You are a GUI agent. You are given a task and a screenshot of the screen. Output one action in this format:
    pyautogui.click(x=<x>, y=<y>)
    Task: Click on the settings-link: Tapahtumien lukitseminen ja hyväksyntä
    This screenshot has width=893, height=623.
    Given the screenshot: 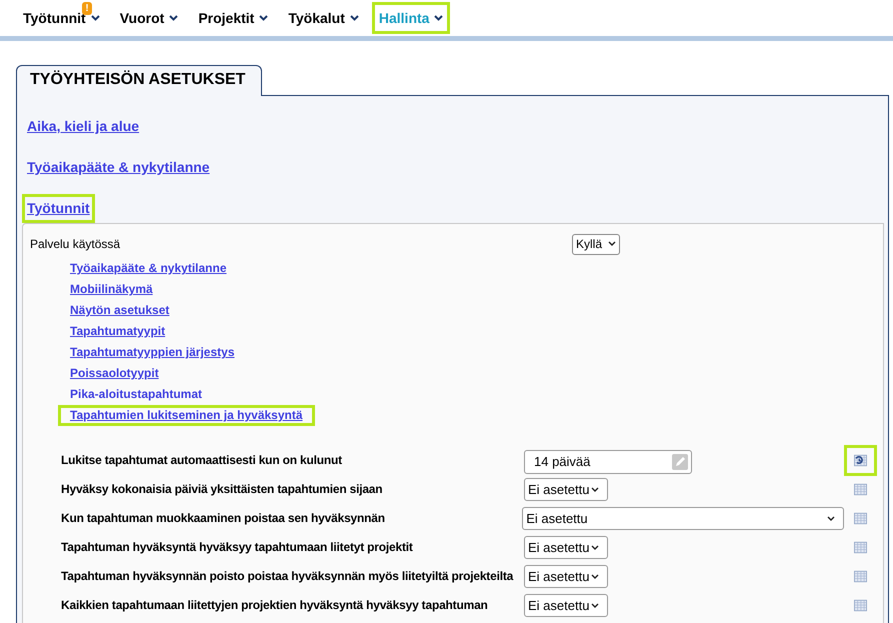 What is the action you would take?
    pyautogui.click(x=186, y=415)
    